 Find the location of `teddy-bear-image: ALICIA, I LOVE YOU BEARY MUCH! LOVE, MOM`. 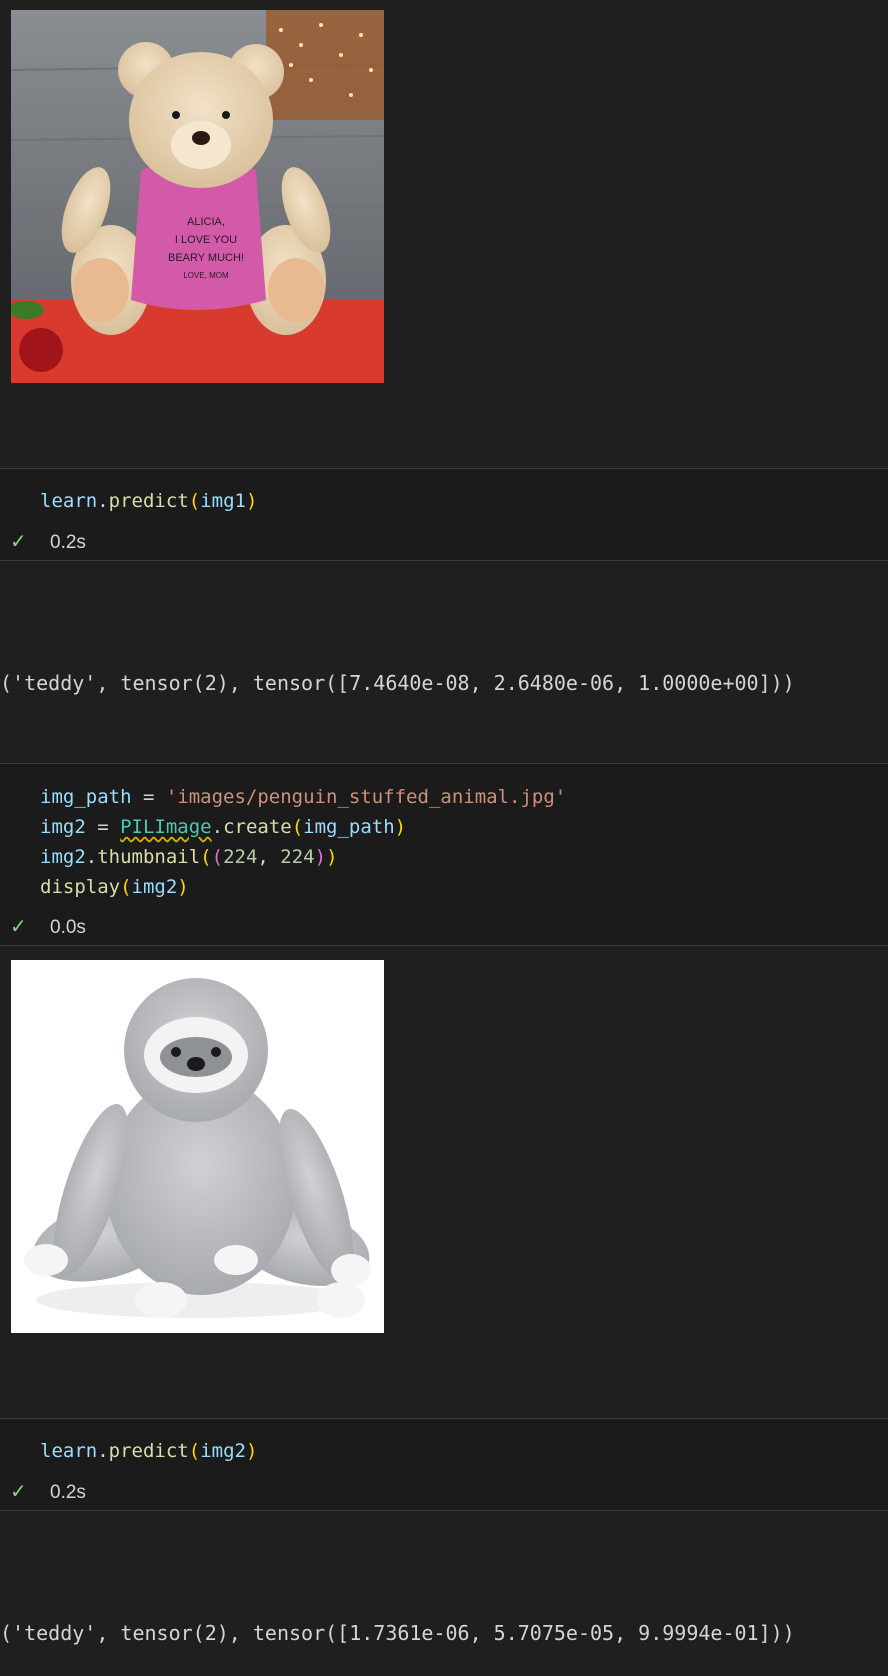

teddy-bear-image: ALICIA, I LOVE YOU BEARY MUCH! LOVE, MOM is located at coordinates (197, 196).